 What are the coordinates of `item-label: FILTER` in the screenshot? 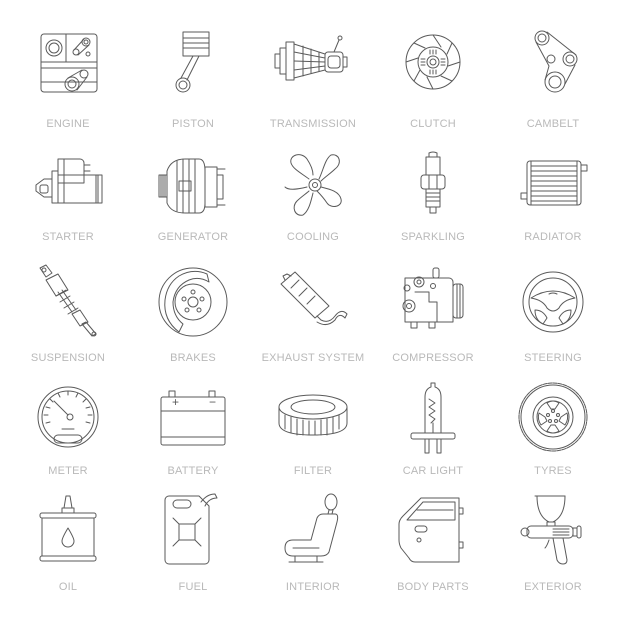 It's located at (313, 471).